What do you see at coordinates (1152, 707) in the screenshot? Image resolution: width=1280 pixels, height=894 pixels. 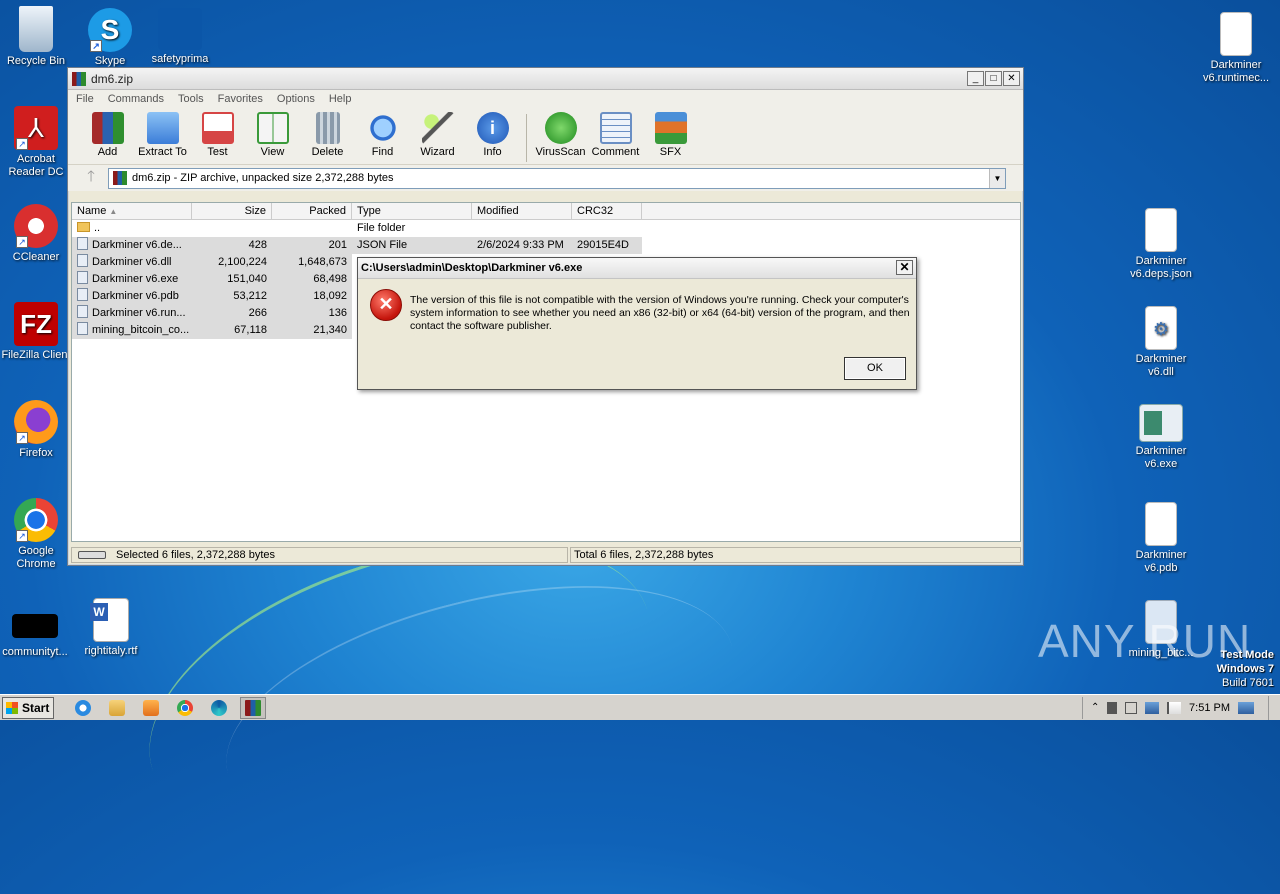 I see `network-icon` at bounding box center [1152, 707].